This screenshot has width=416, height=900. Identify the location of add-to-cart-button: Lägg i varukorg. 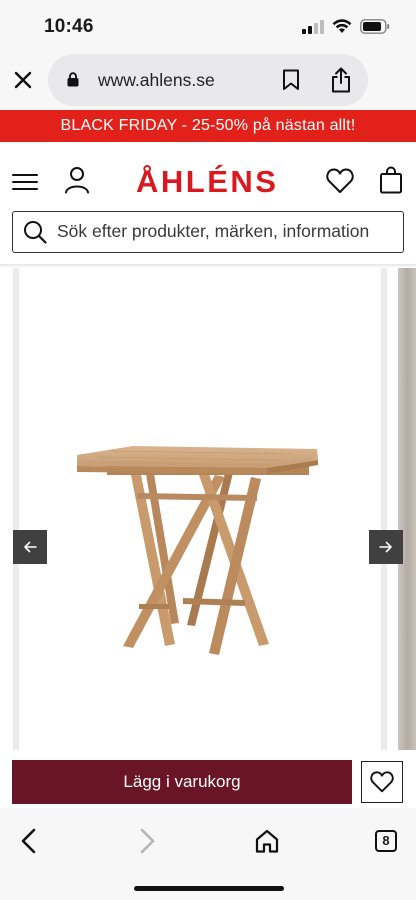
(182, 782).